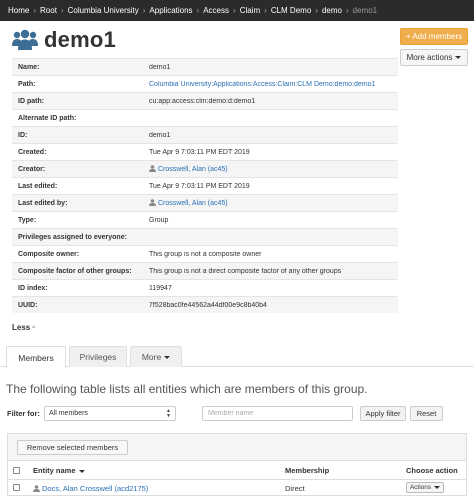 Image resolution: width=474 pixels, height=496 pixels. Describe the element at coordinates (48, 10) in the screenshot. I see `breadcrumb-root: Root` at that location.